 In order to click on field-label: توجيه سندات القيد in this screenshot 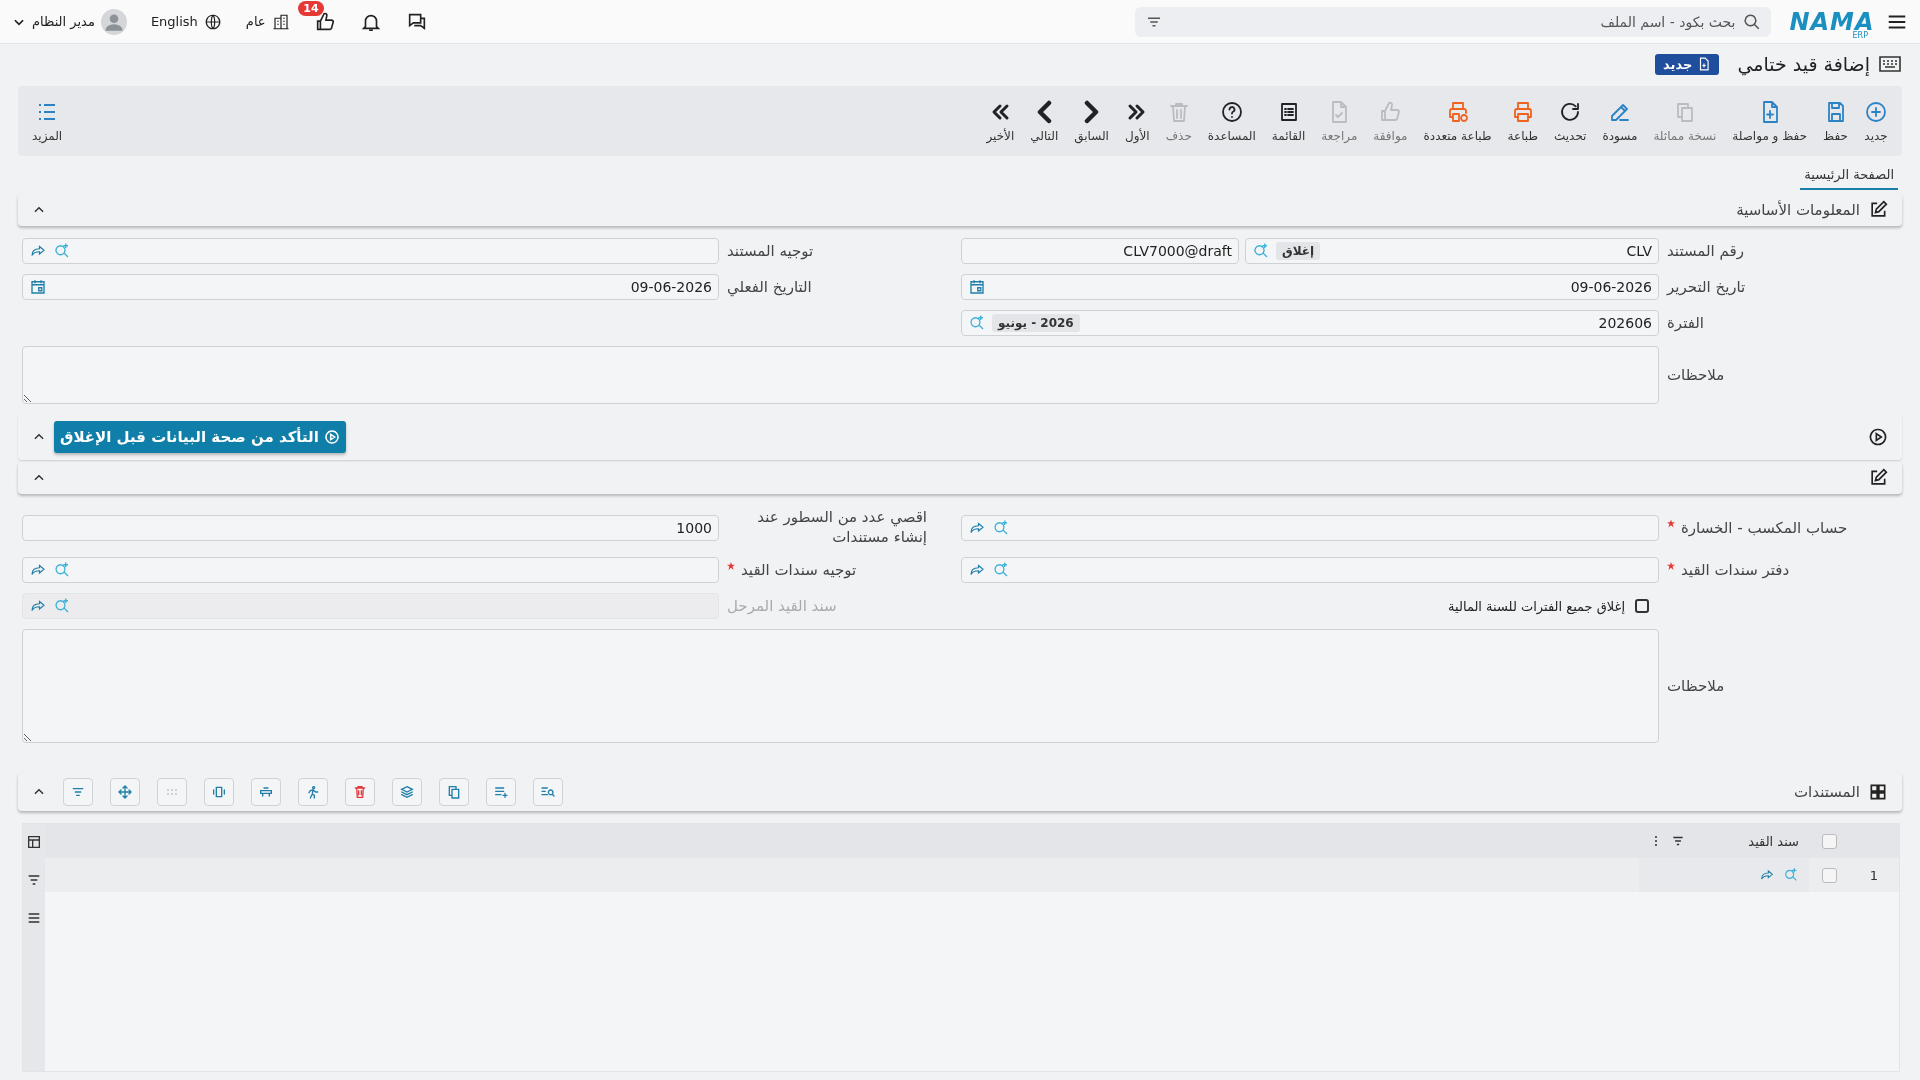, I will do `click(840, 570)`.